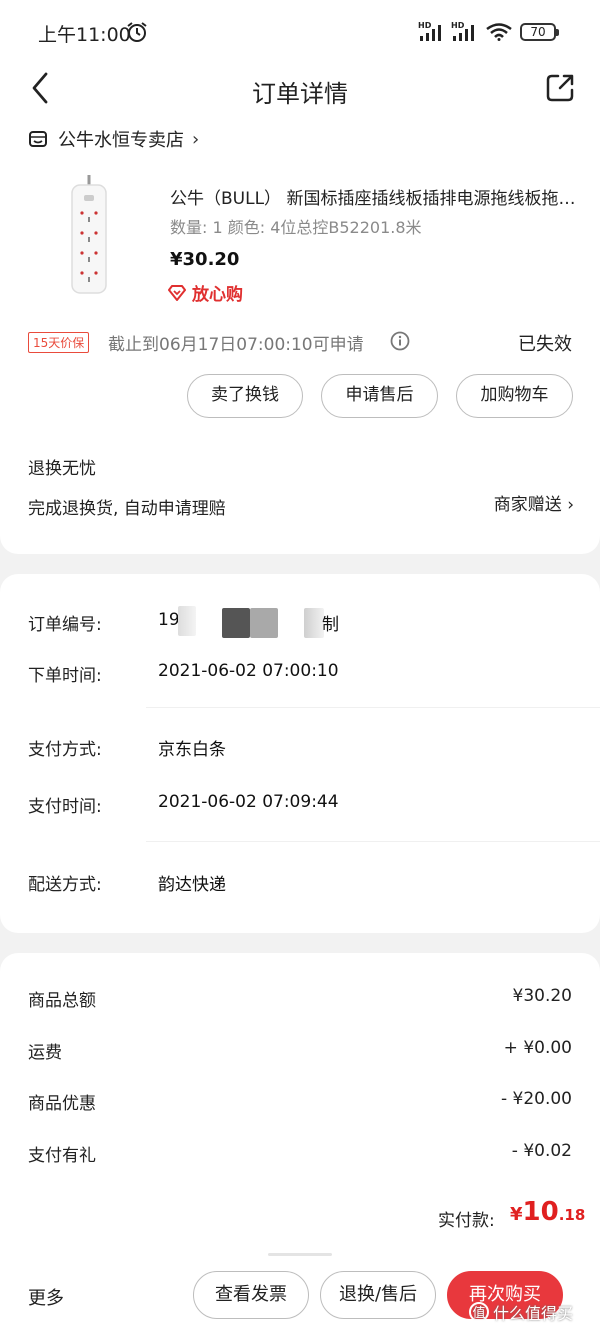 The height and width of the screenshot is (1333, 600). Describe the element at coordinates (65, 750) in the screenshot. I see `pay-method-label: 支付方式:` at that location.